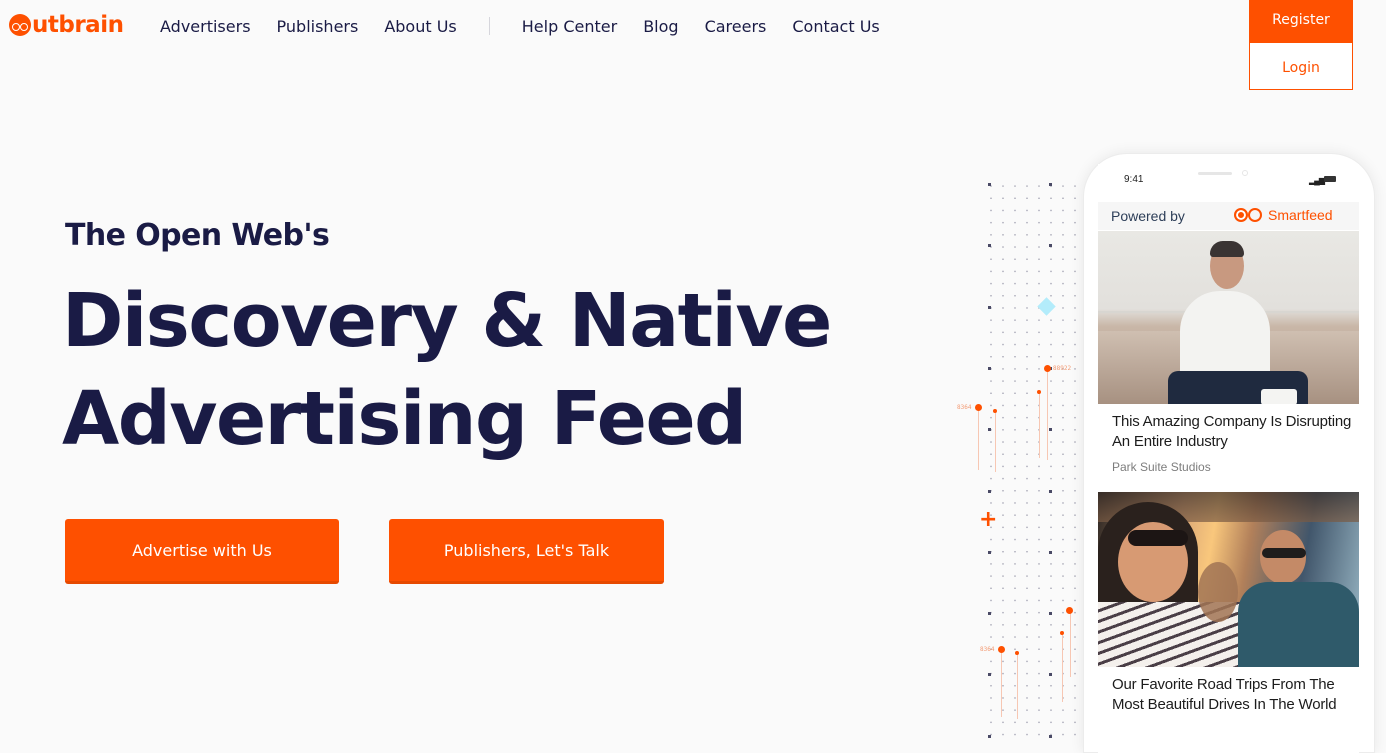 Image resolution: width=1386 pixels, height=753 pixels. I want to click on nav-careers: Careers, so click(736, 26).